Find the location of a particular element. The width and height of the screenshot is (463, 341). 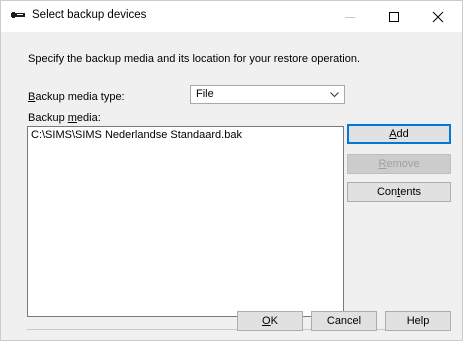

backup-media-type-dropdown: File is located at coordinates (267, 94).